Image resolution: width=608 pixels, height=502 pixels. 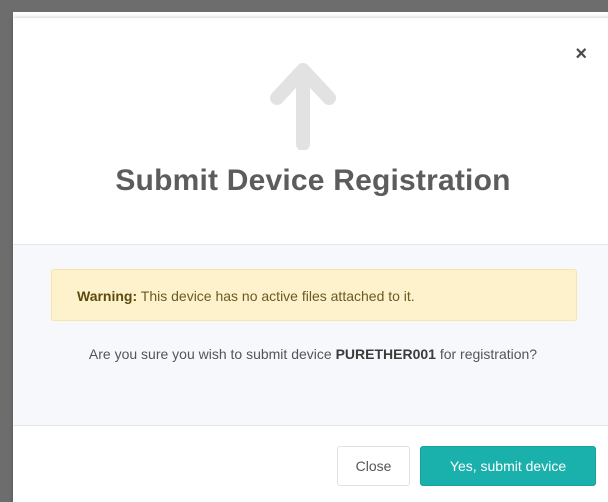 I want to click on confirm-suffix: for registration?, so click(x=486, y=354).